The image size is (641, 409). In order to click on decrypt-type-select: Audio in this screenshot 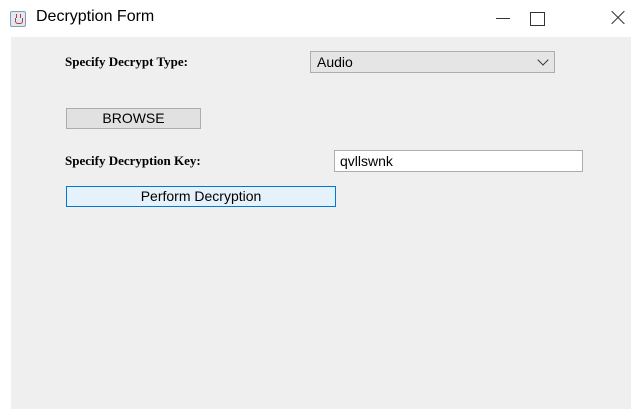, I will do `click(432, 62)`.